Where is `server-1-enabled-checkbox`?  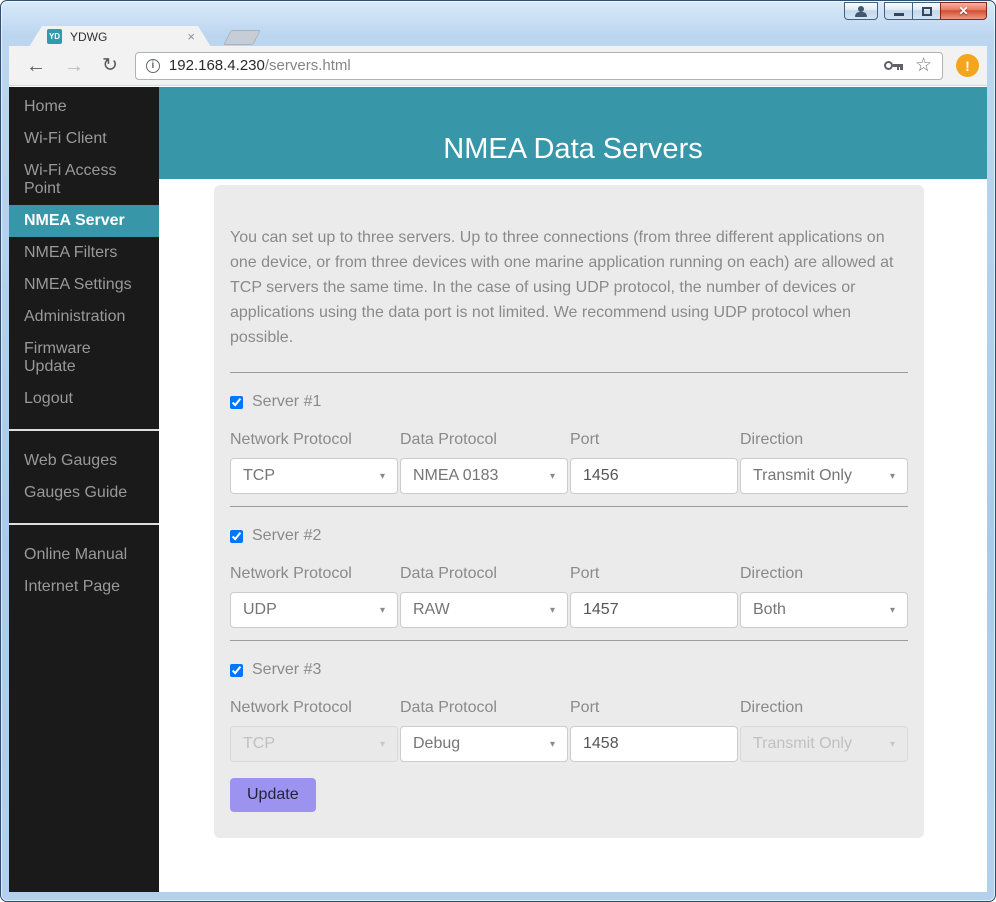
server-1-enabled-checkbox is located at coordinates (236, 402).